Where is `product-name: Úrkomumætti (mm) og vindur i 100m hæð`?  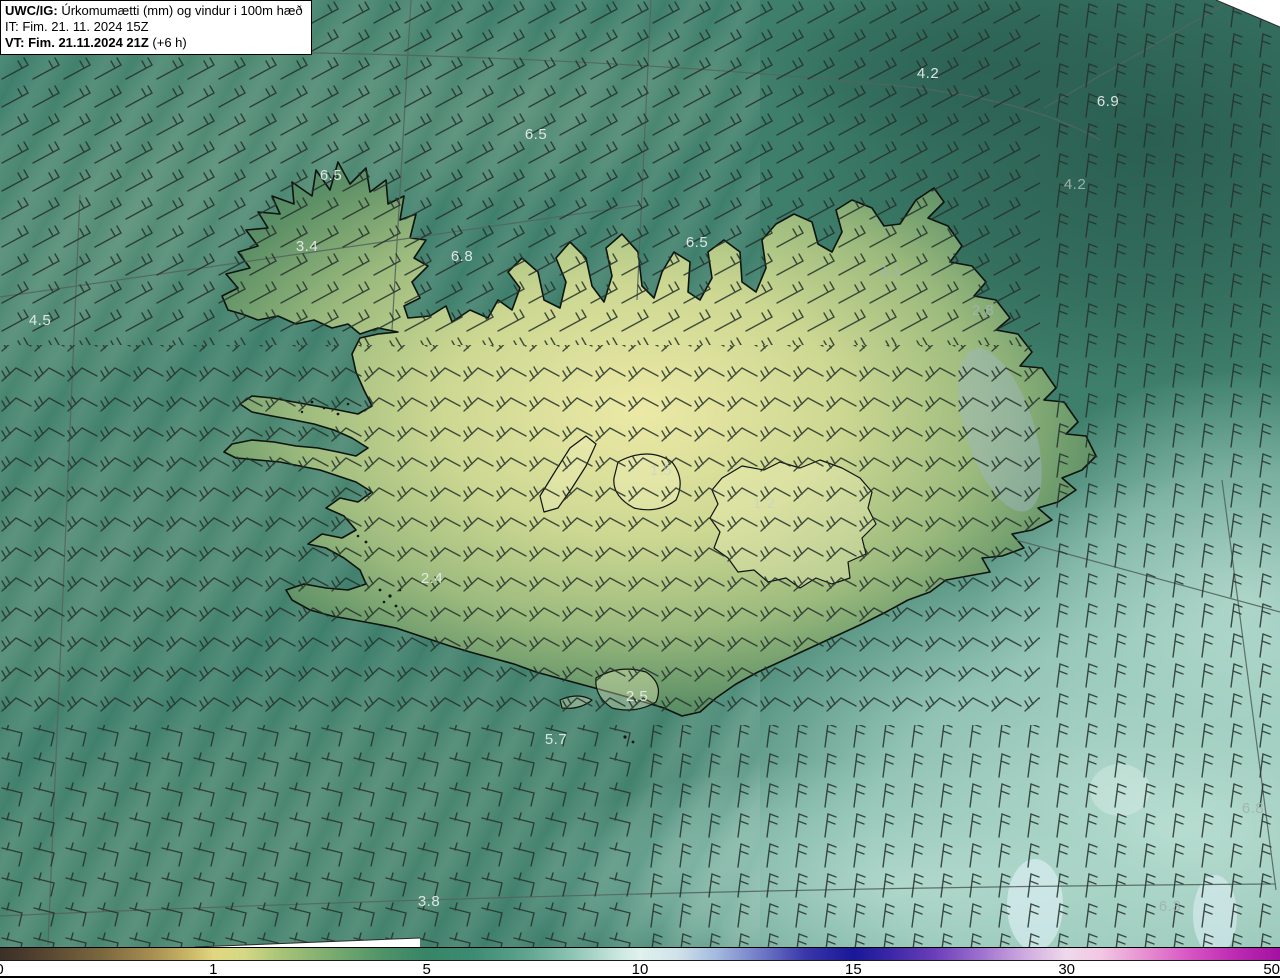
product-name: Úrkomumætti (mm) og vindur i 100m hæð is located at coordinates (180, 10).